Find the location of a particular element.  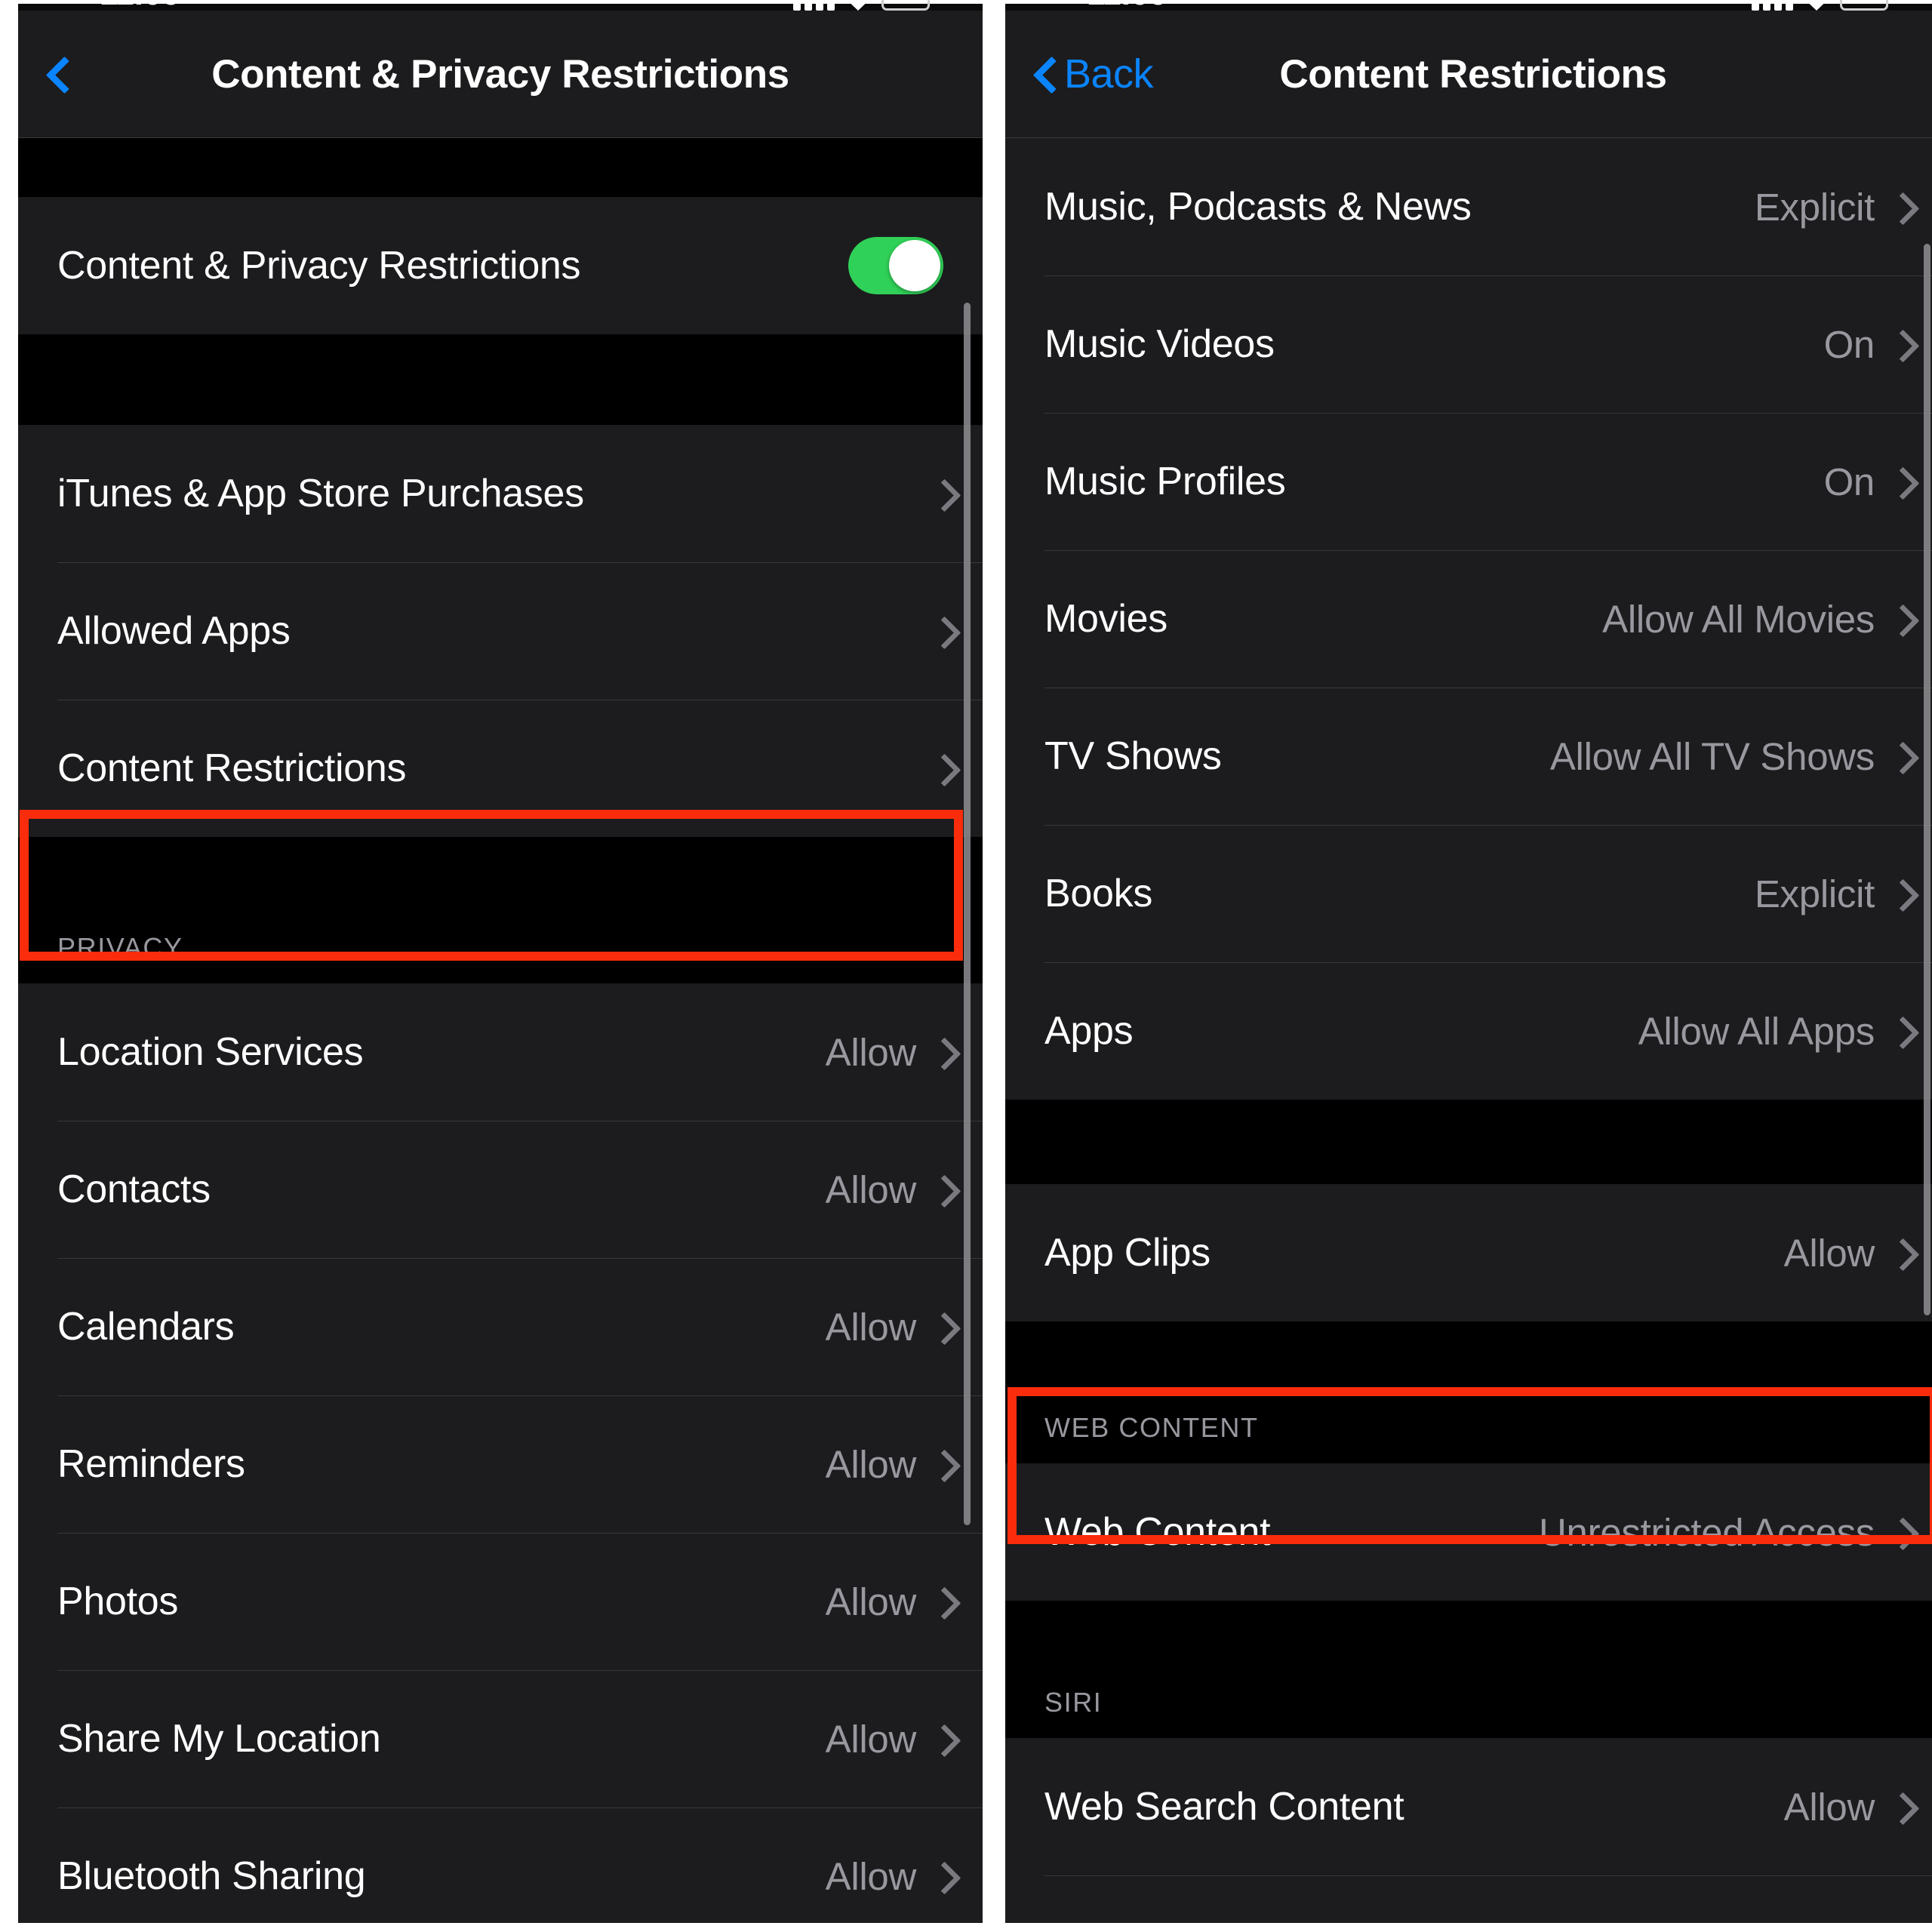

chevron-left-icon is located at coordinates (1045, 74).